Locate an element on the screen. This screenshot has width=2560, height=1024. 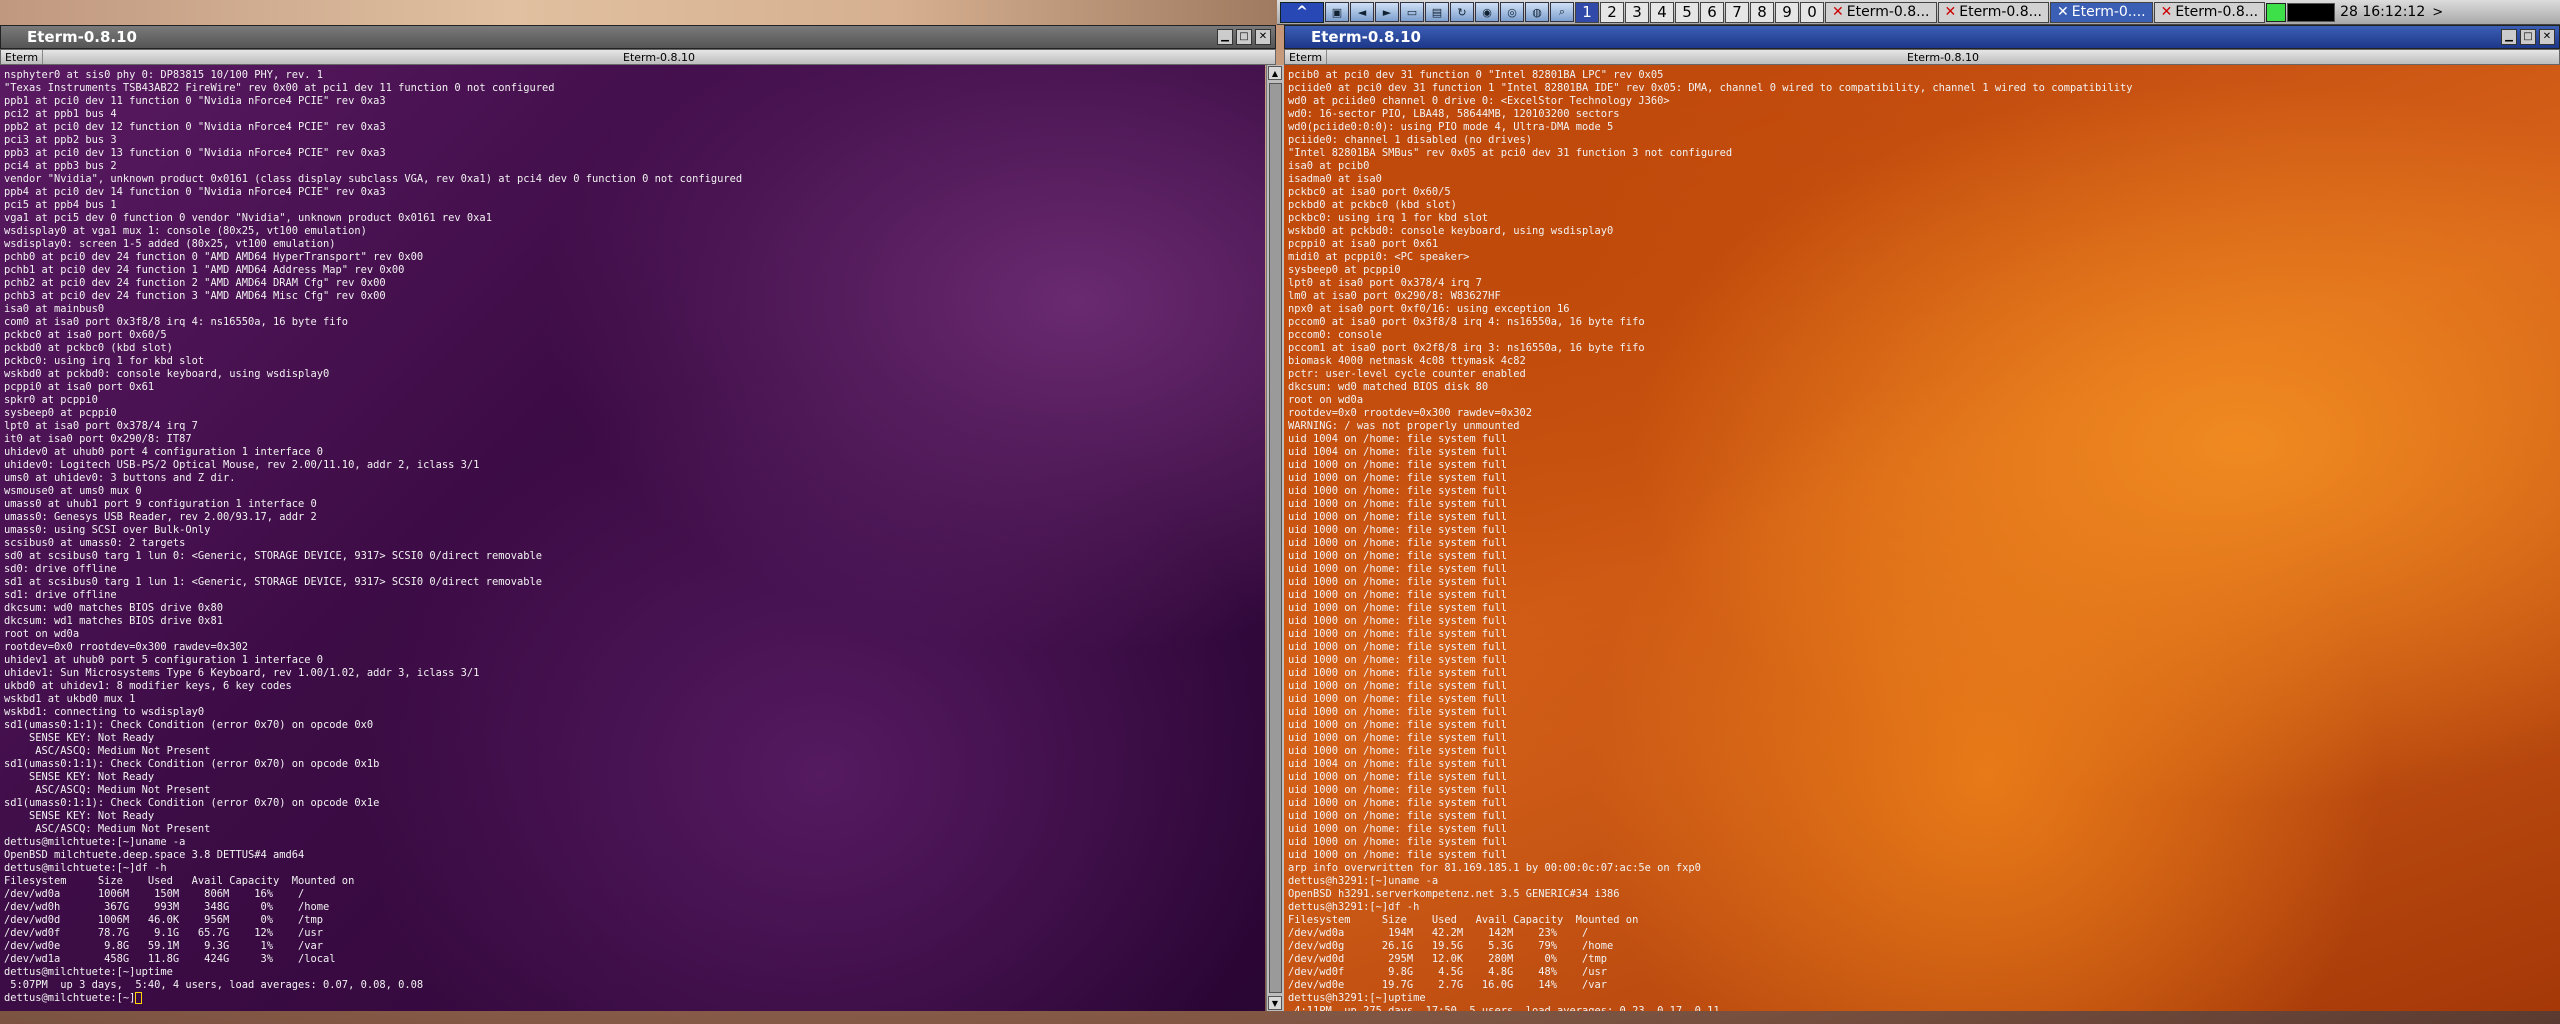
desktop-button-3: 3 is located at coordinates (1637, 12).